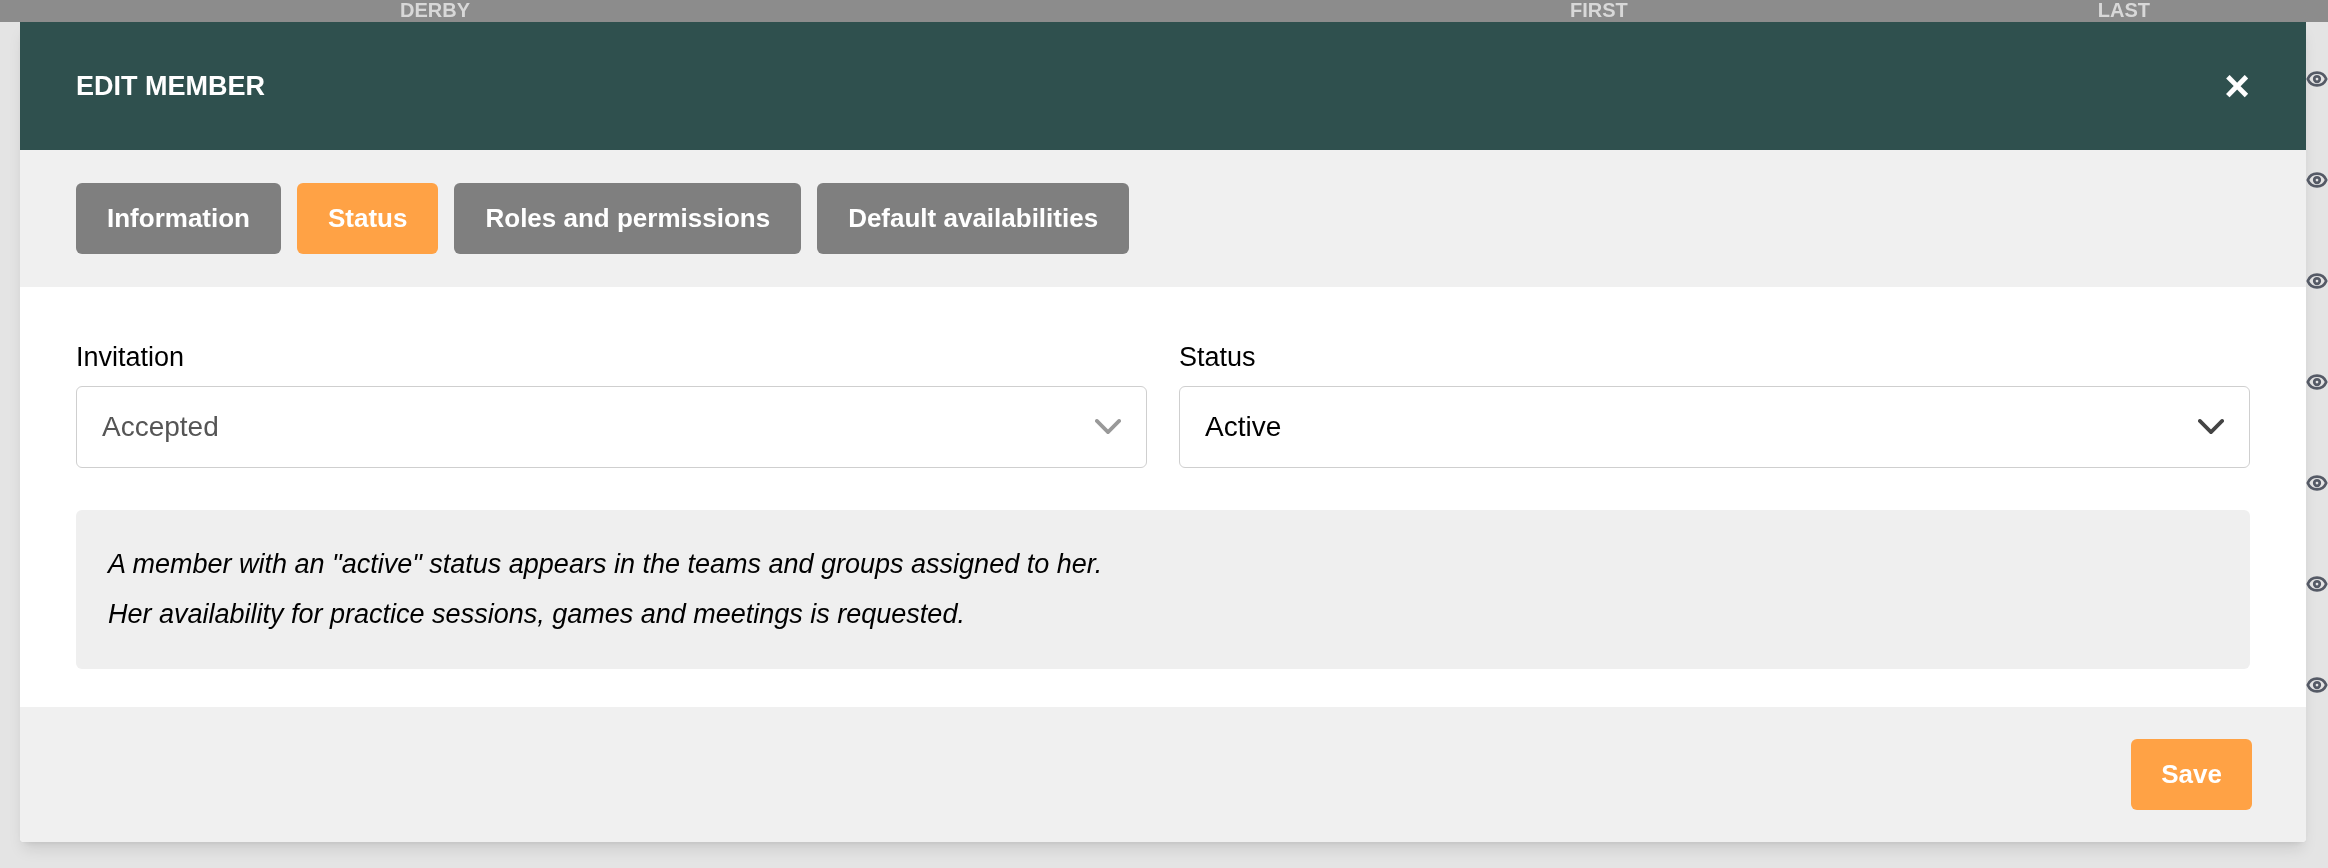 The height and width of the screenshot is (868, 2328). What do you see at coordinates (1599, 10) in the screenshot?
I see `column-header: FIRST` at bounding box center [1599, 10].